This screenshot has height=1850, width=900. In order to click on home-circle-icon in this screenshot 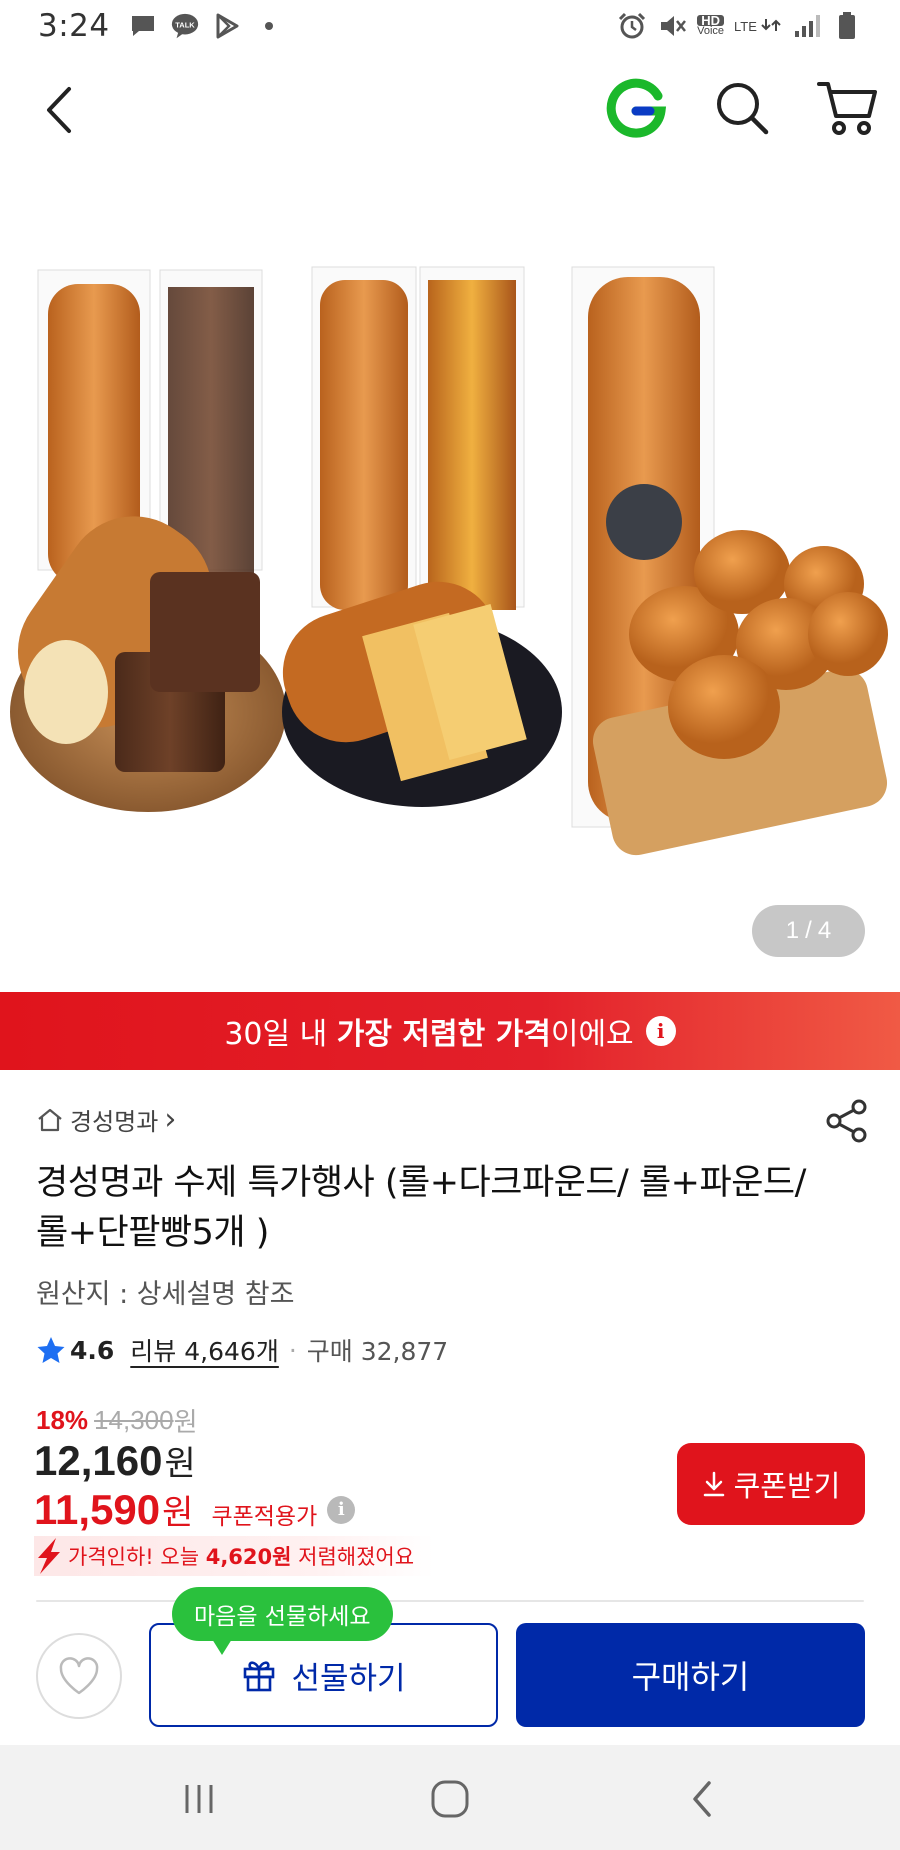, I will do `click(450, 1799)`.